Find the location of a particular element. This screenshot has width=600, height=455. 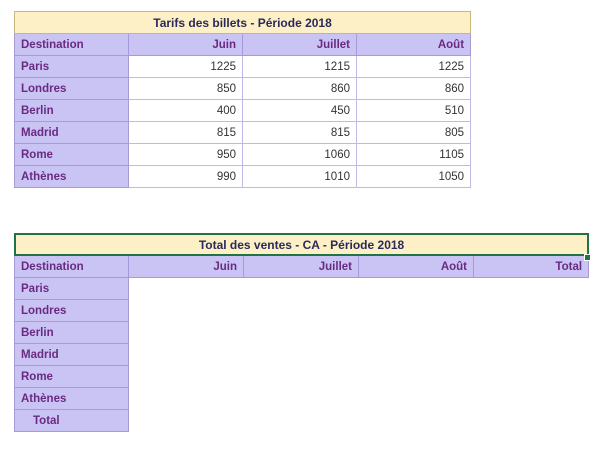

table-row: Berlin is located at coordinates (301, 332).